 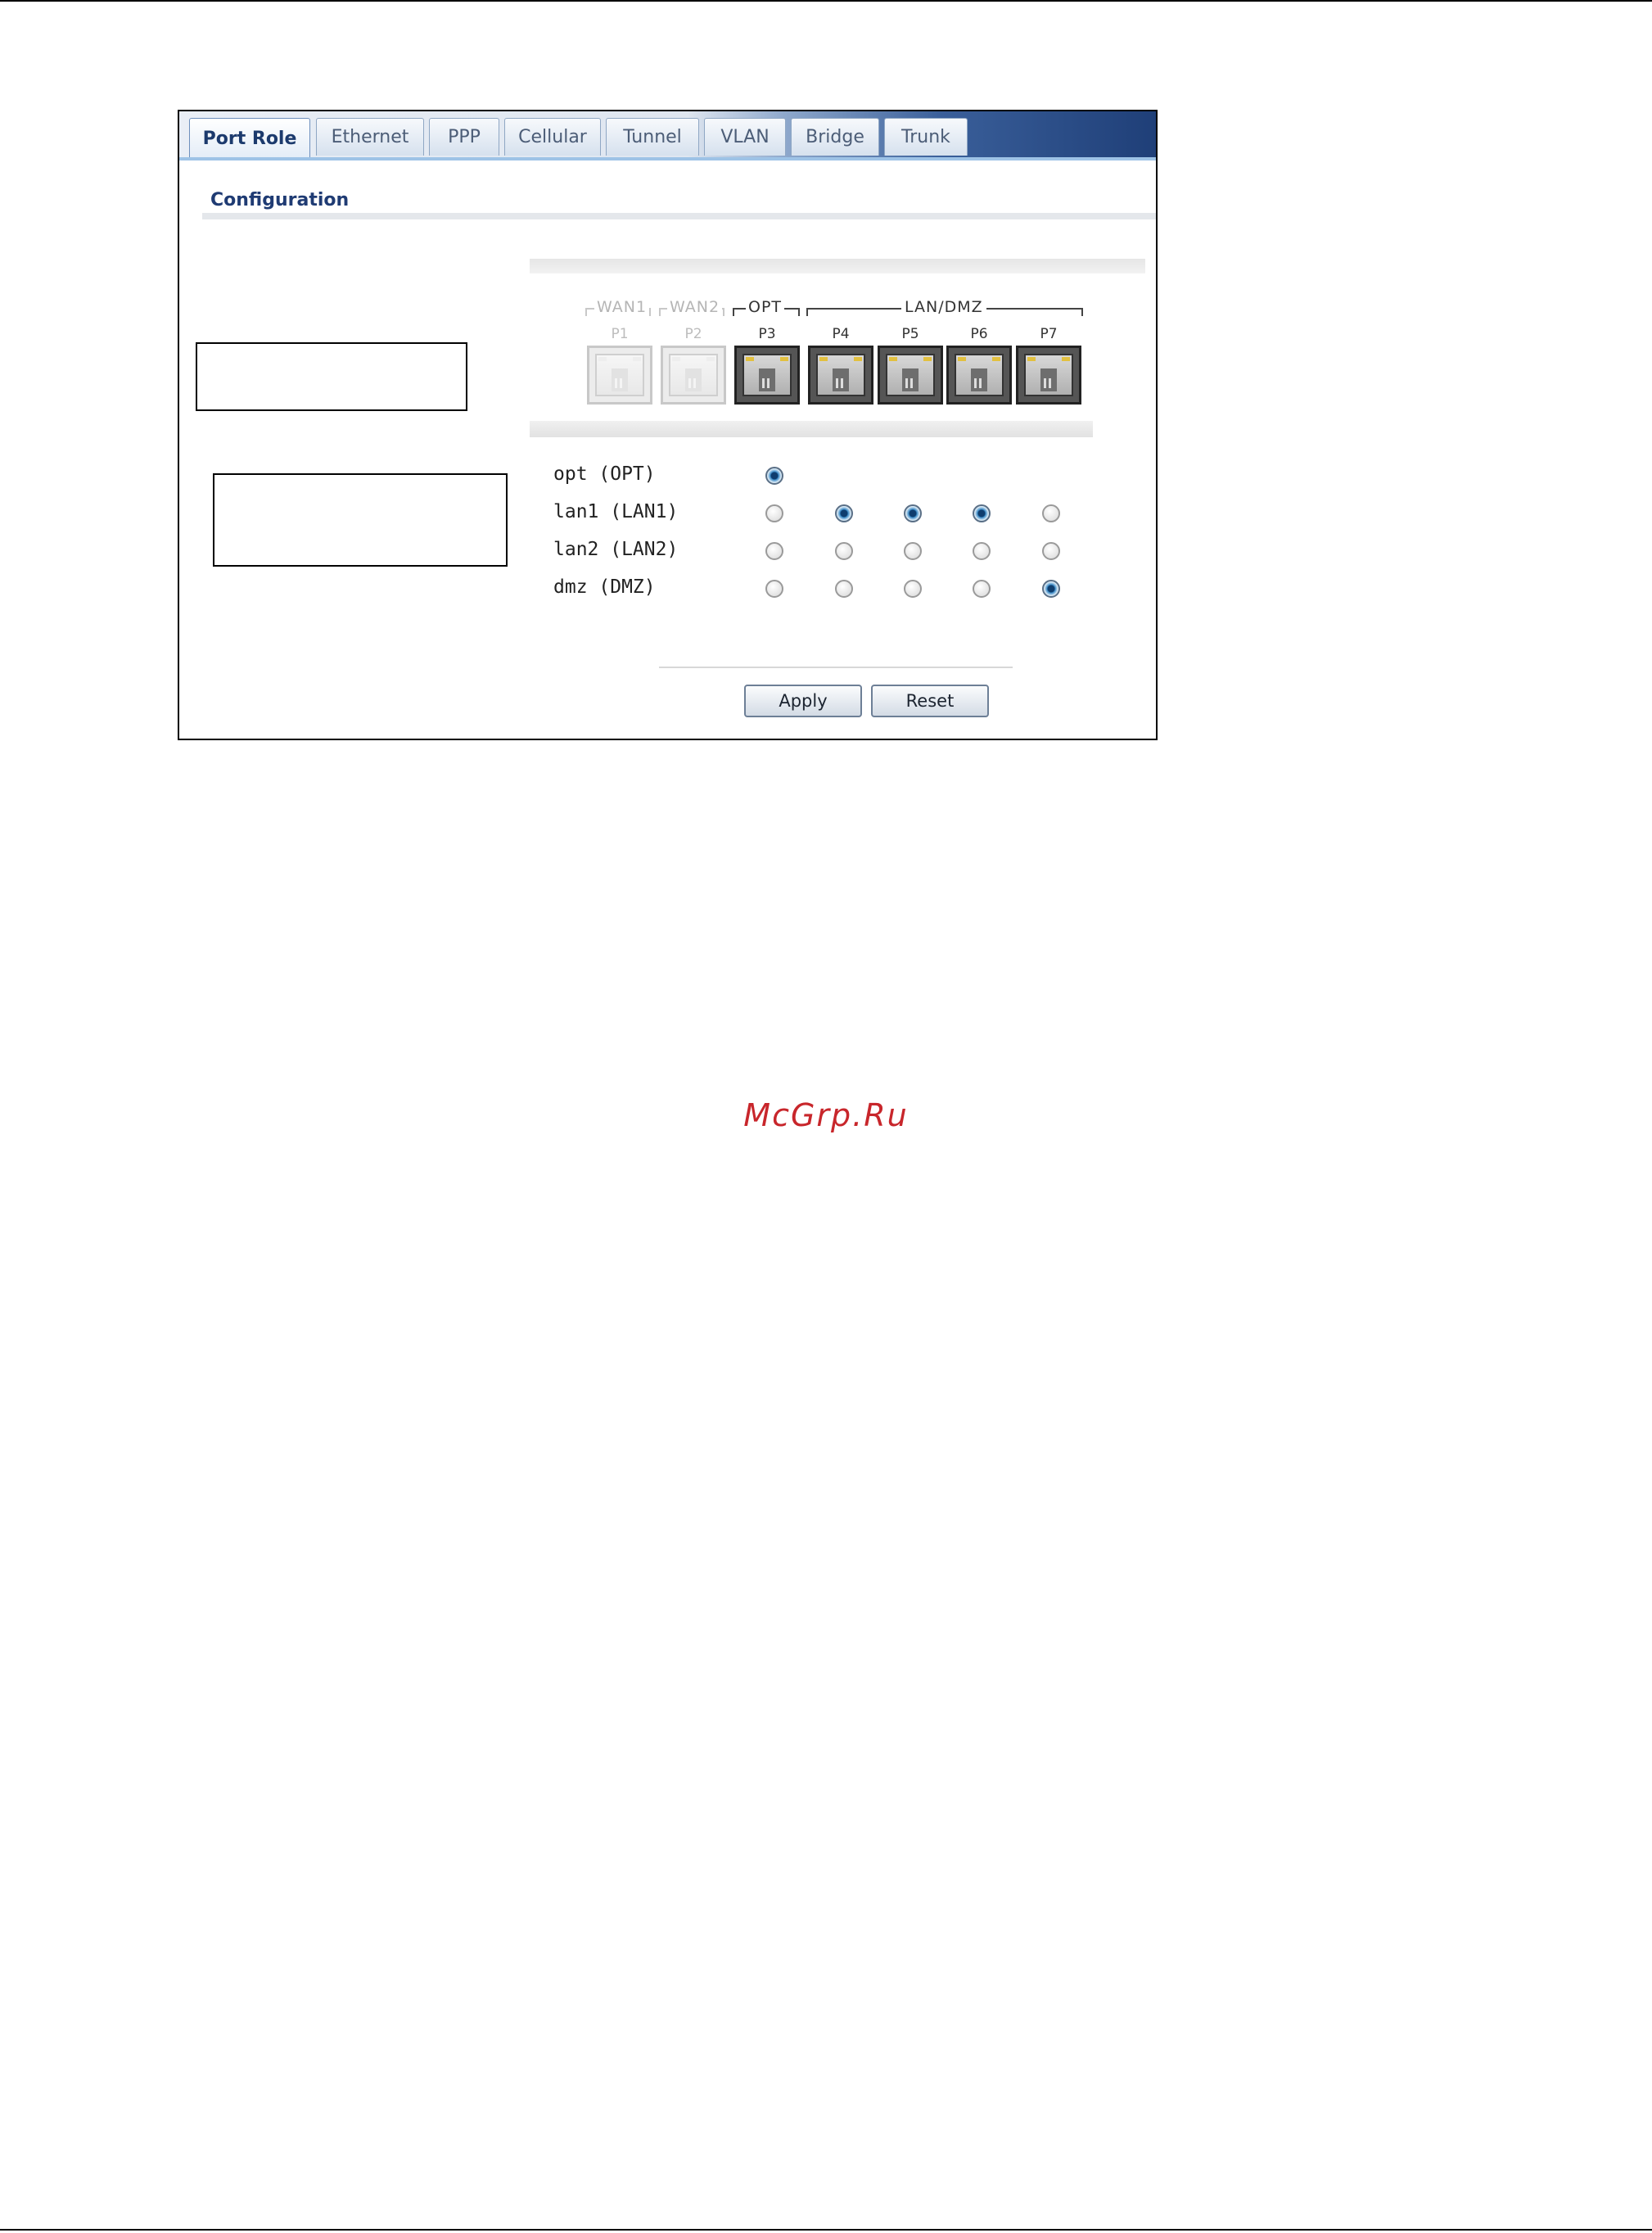 What do you see at coordinates (982, 513) in the screenshot?
I see `radio-lan1-p6` at bounding box center [982, 513].